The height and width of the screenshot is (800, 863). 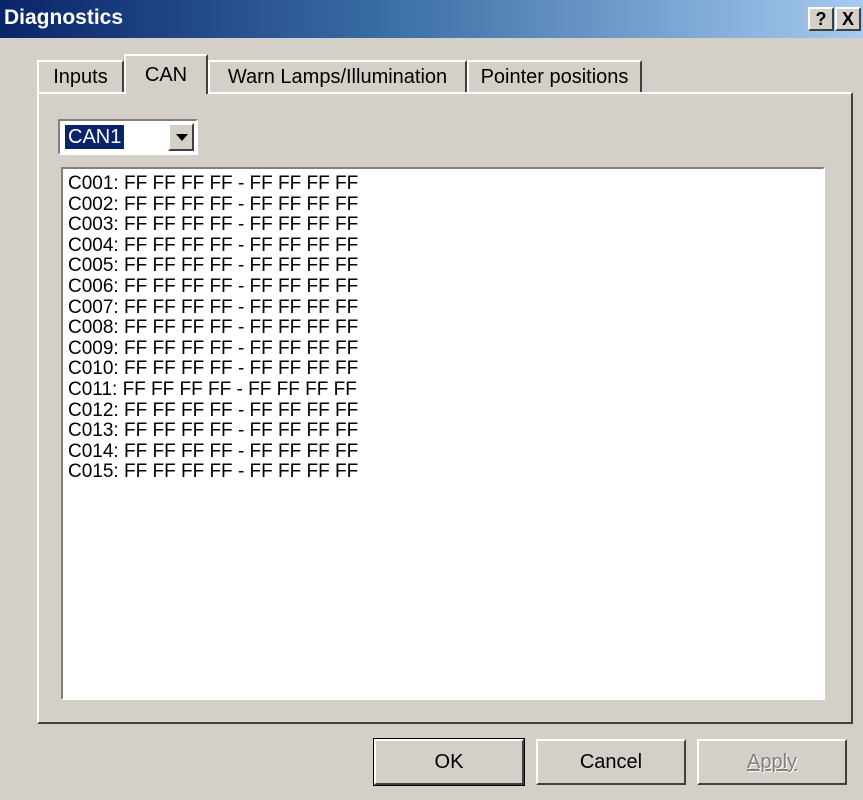 I want to click on can-bus-select: CAN1, so click(x=128, y=137).